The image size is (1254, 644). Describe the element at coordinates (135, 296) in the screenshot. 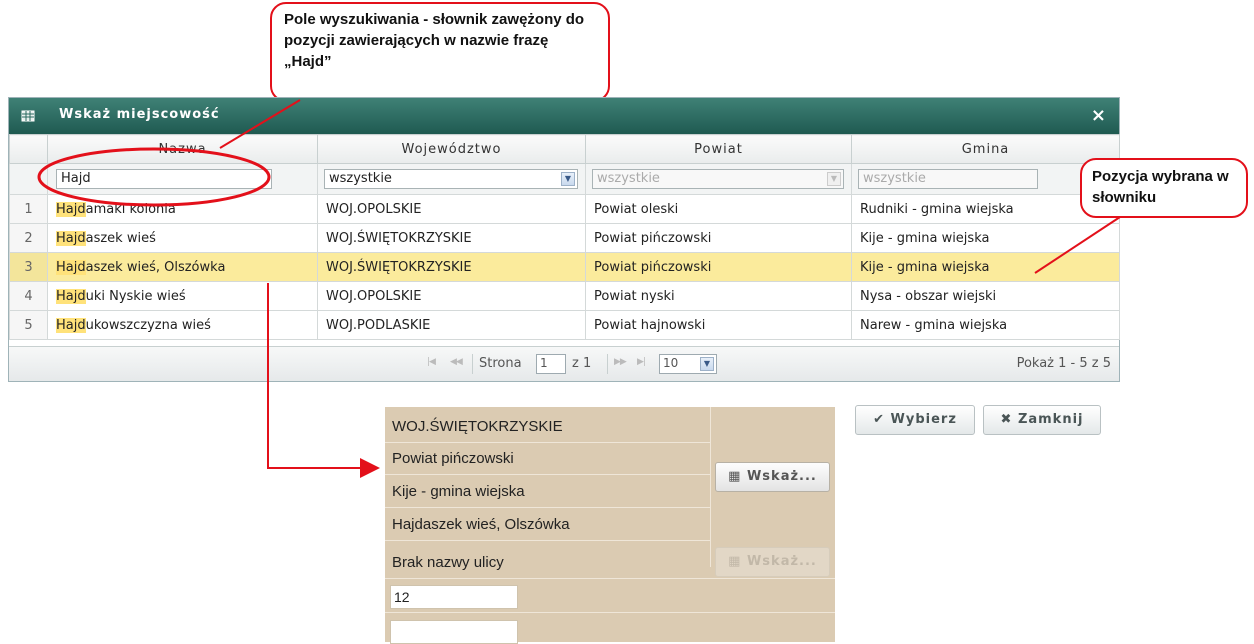

I see `cell-nazwa-rest: uki Nyskie wieś` at that location.